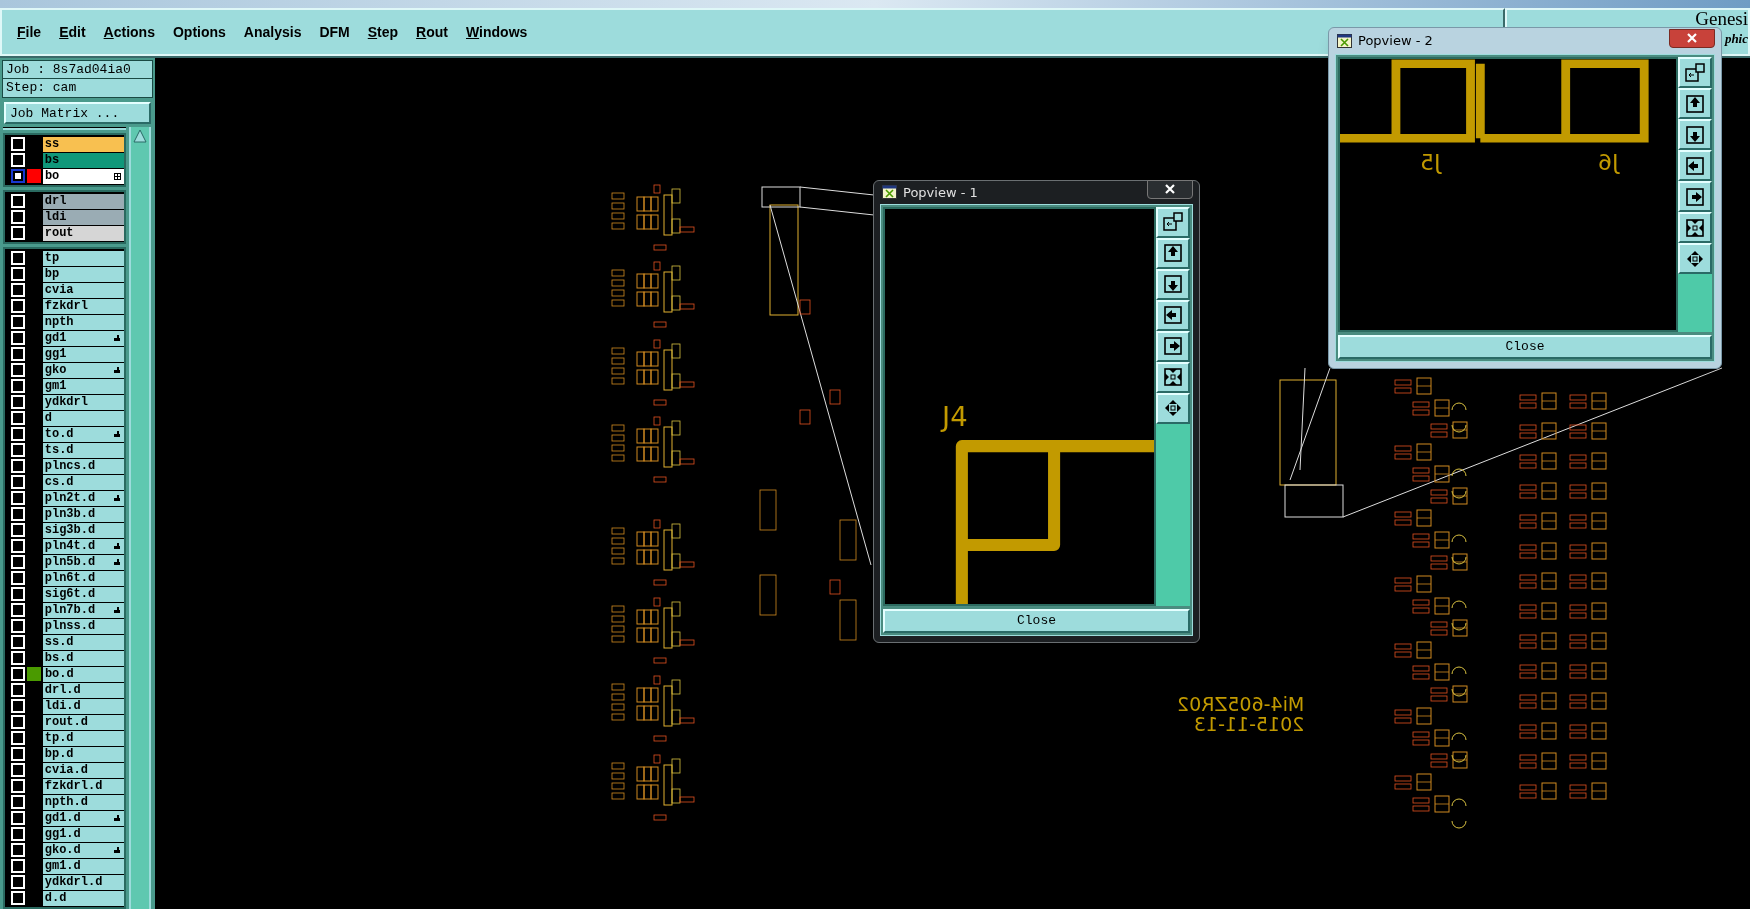  Describe the element at coordinates (1736, 39) in the screenshot. I see `brand-subtitle: phic` at that location.